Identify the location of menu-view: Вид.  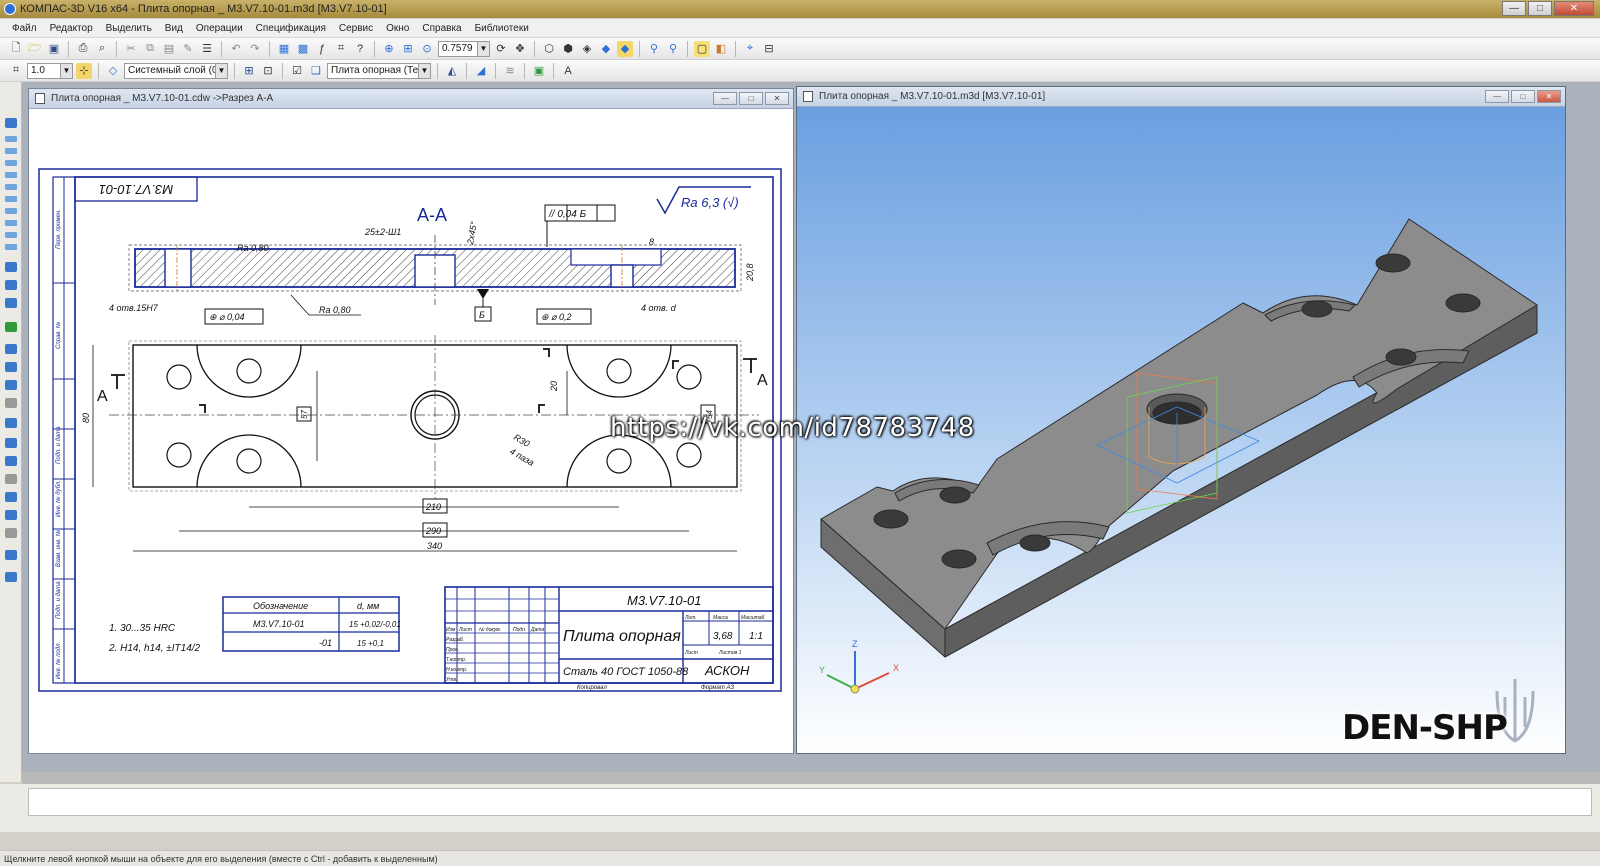
(174, 28).